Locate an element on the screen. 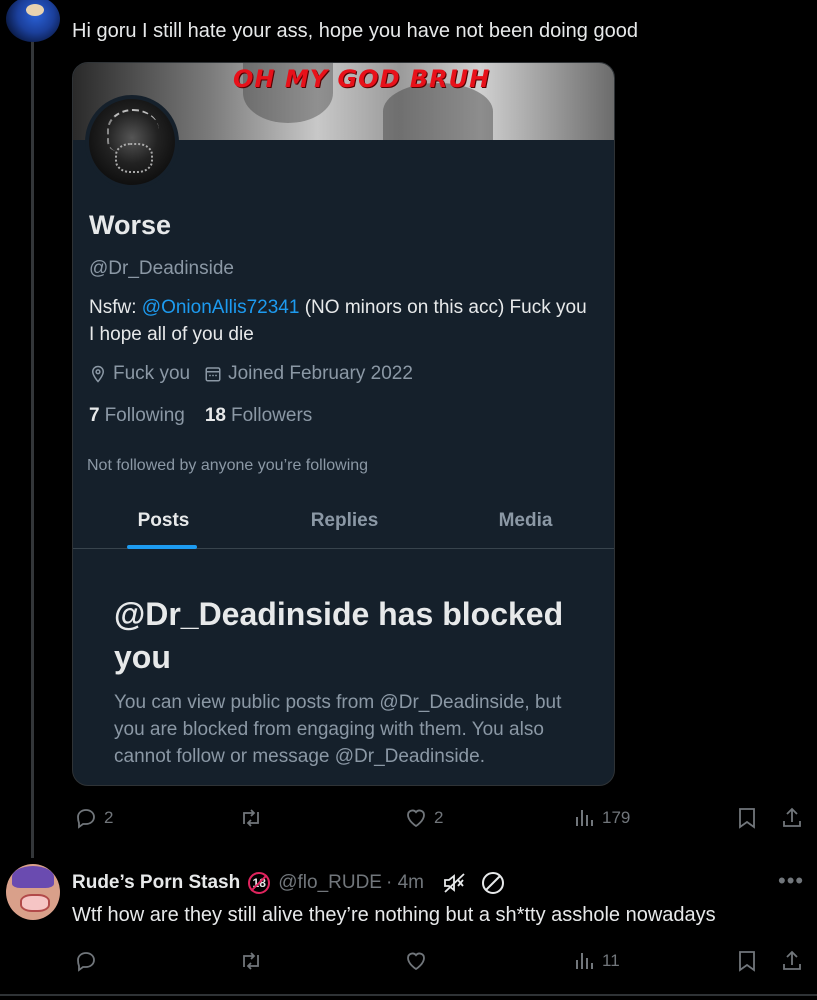 This screenshot has height=1000, width=817. tab-media: Media is located at coordinates (524, 525).